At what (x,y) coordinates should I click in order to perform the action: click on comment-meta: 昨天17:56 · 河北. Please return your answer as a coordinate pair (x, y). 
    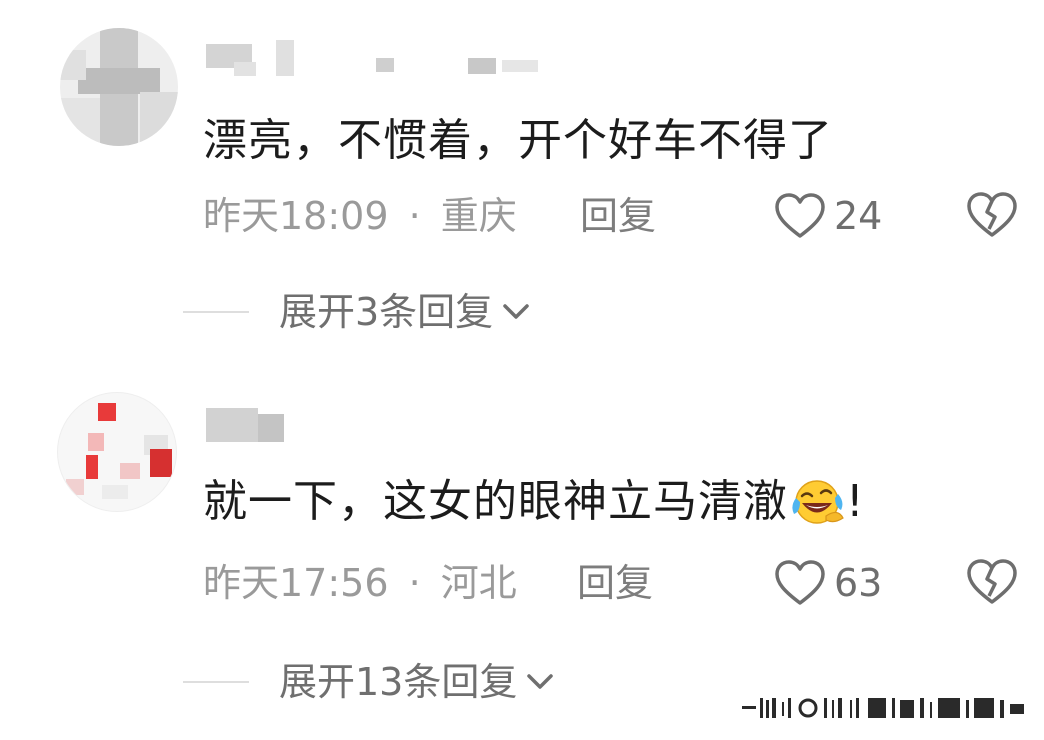
    Looking at the image, I should click on (360, 583).